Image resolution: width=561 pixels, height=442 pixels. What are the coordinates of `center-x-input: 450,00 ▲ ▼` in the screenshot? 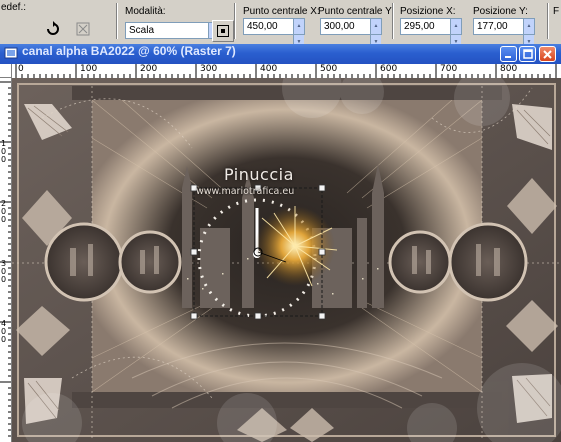 It's located at (274, 34).